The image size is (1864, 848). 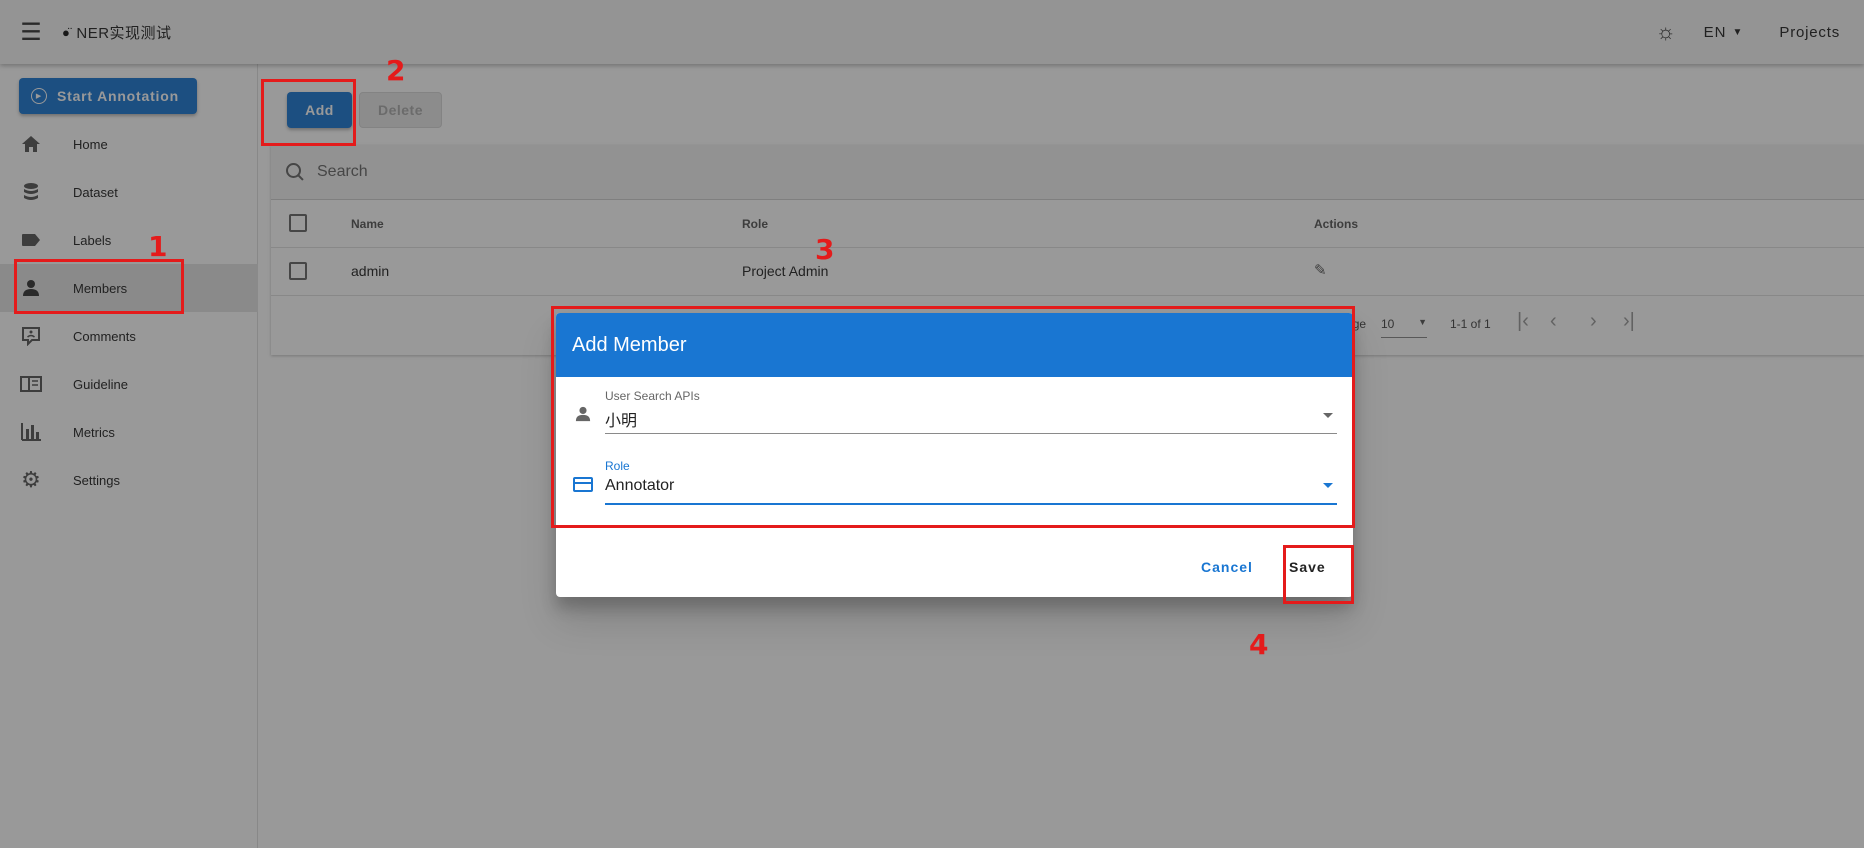 What do you see at coordinates (825, 249) in the screenshot?
I see `annotation-number-3: 3` at bounding box center [825, 249].